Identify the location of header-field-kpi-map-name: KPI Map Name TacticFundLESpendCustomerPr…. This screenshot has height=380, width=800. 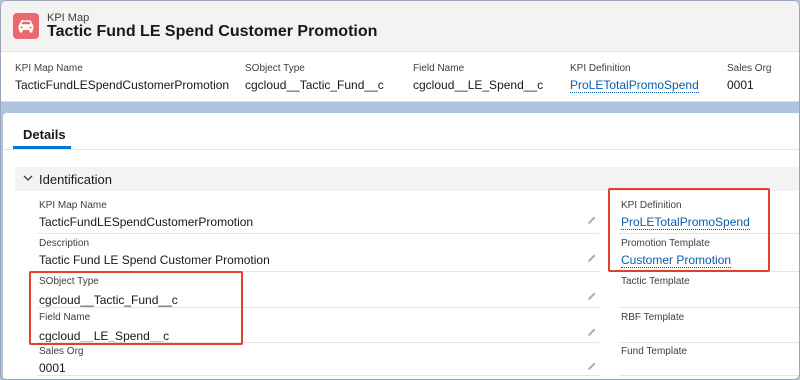
(122, 77).